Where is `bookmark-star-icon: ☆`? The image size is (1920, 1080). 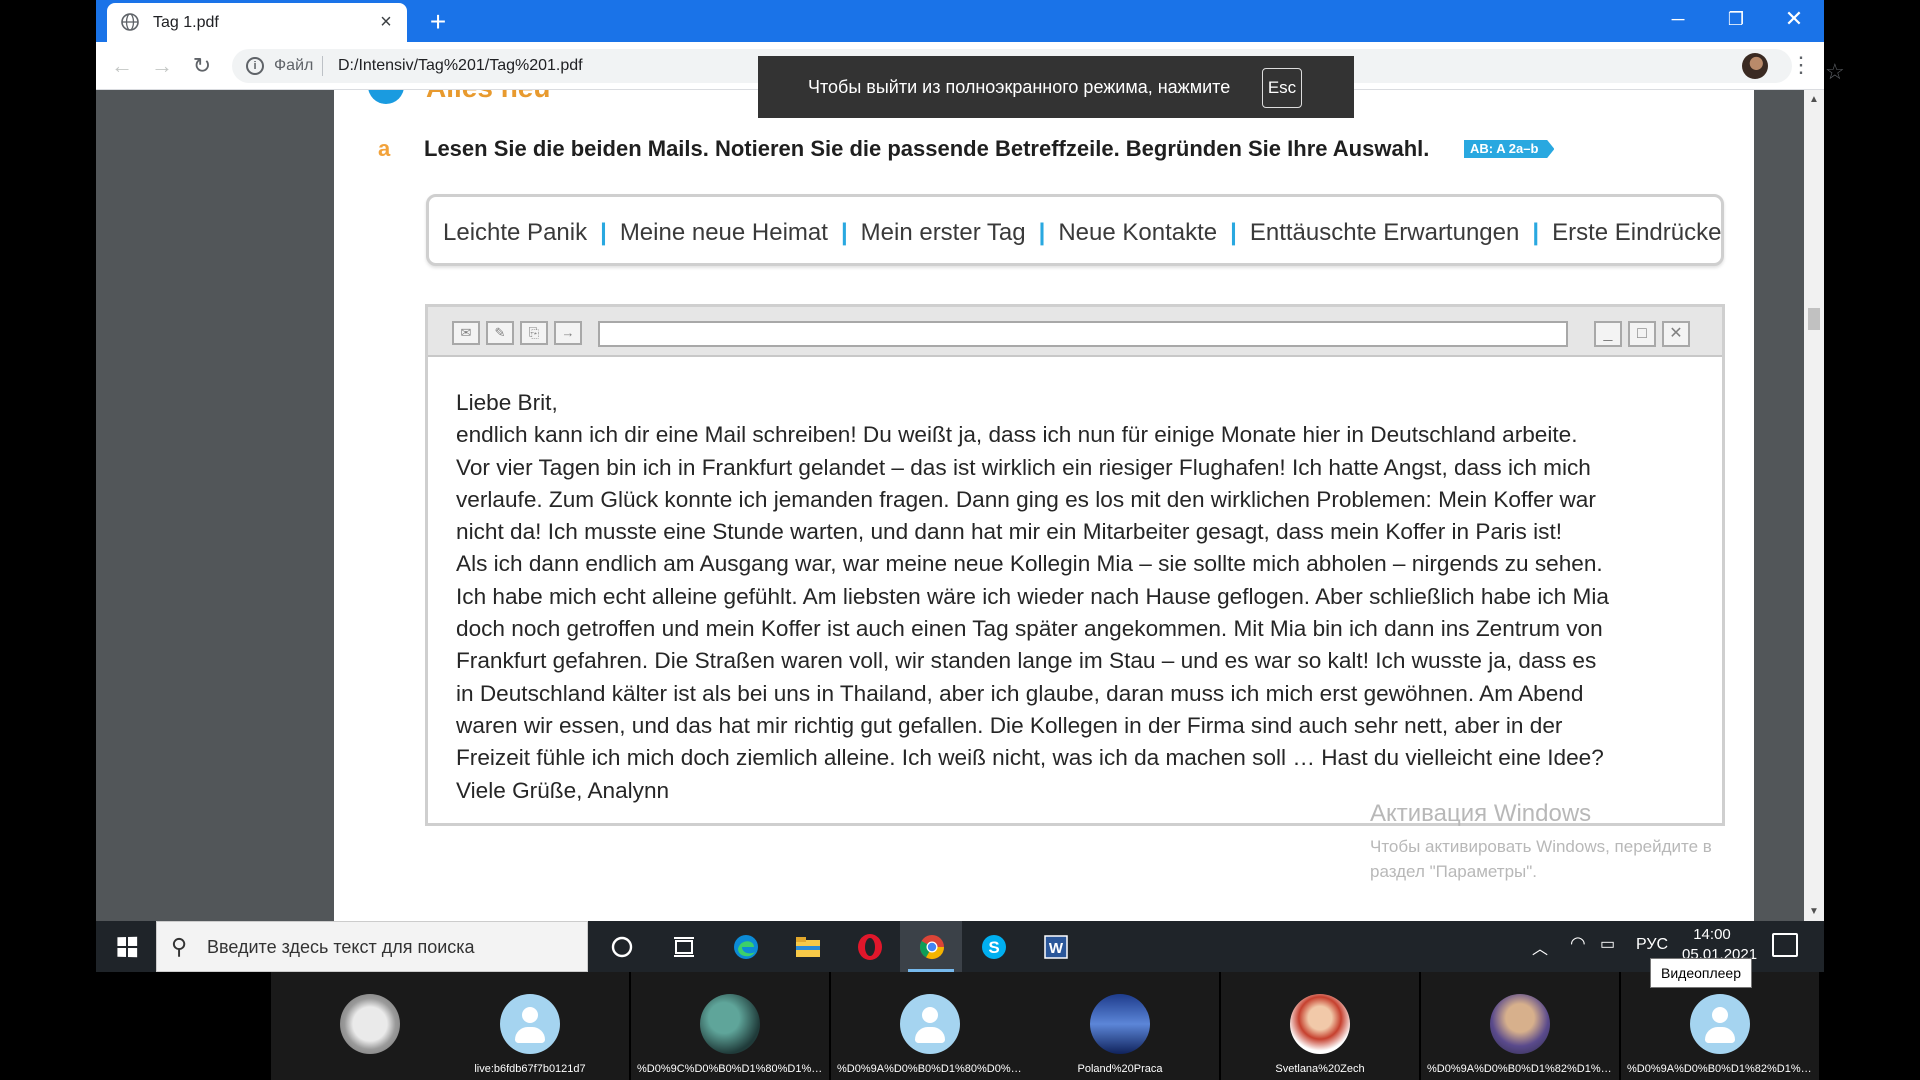 bookmark-star-icon: ☆ is located at coordinates (1835, 72).